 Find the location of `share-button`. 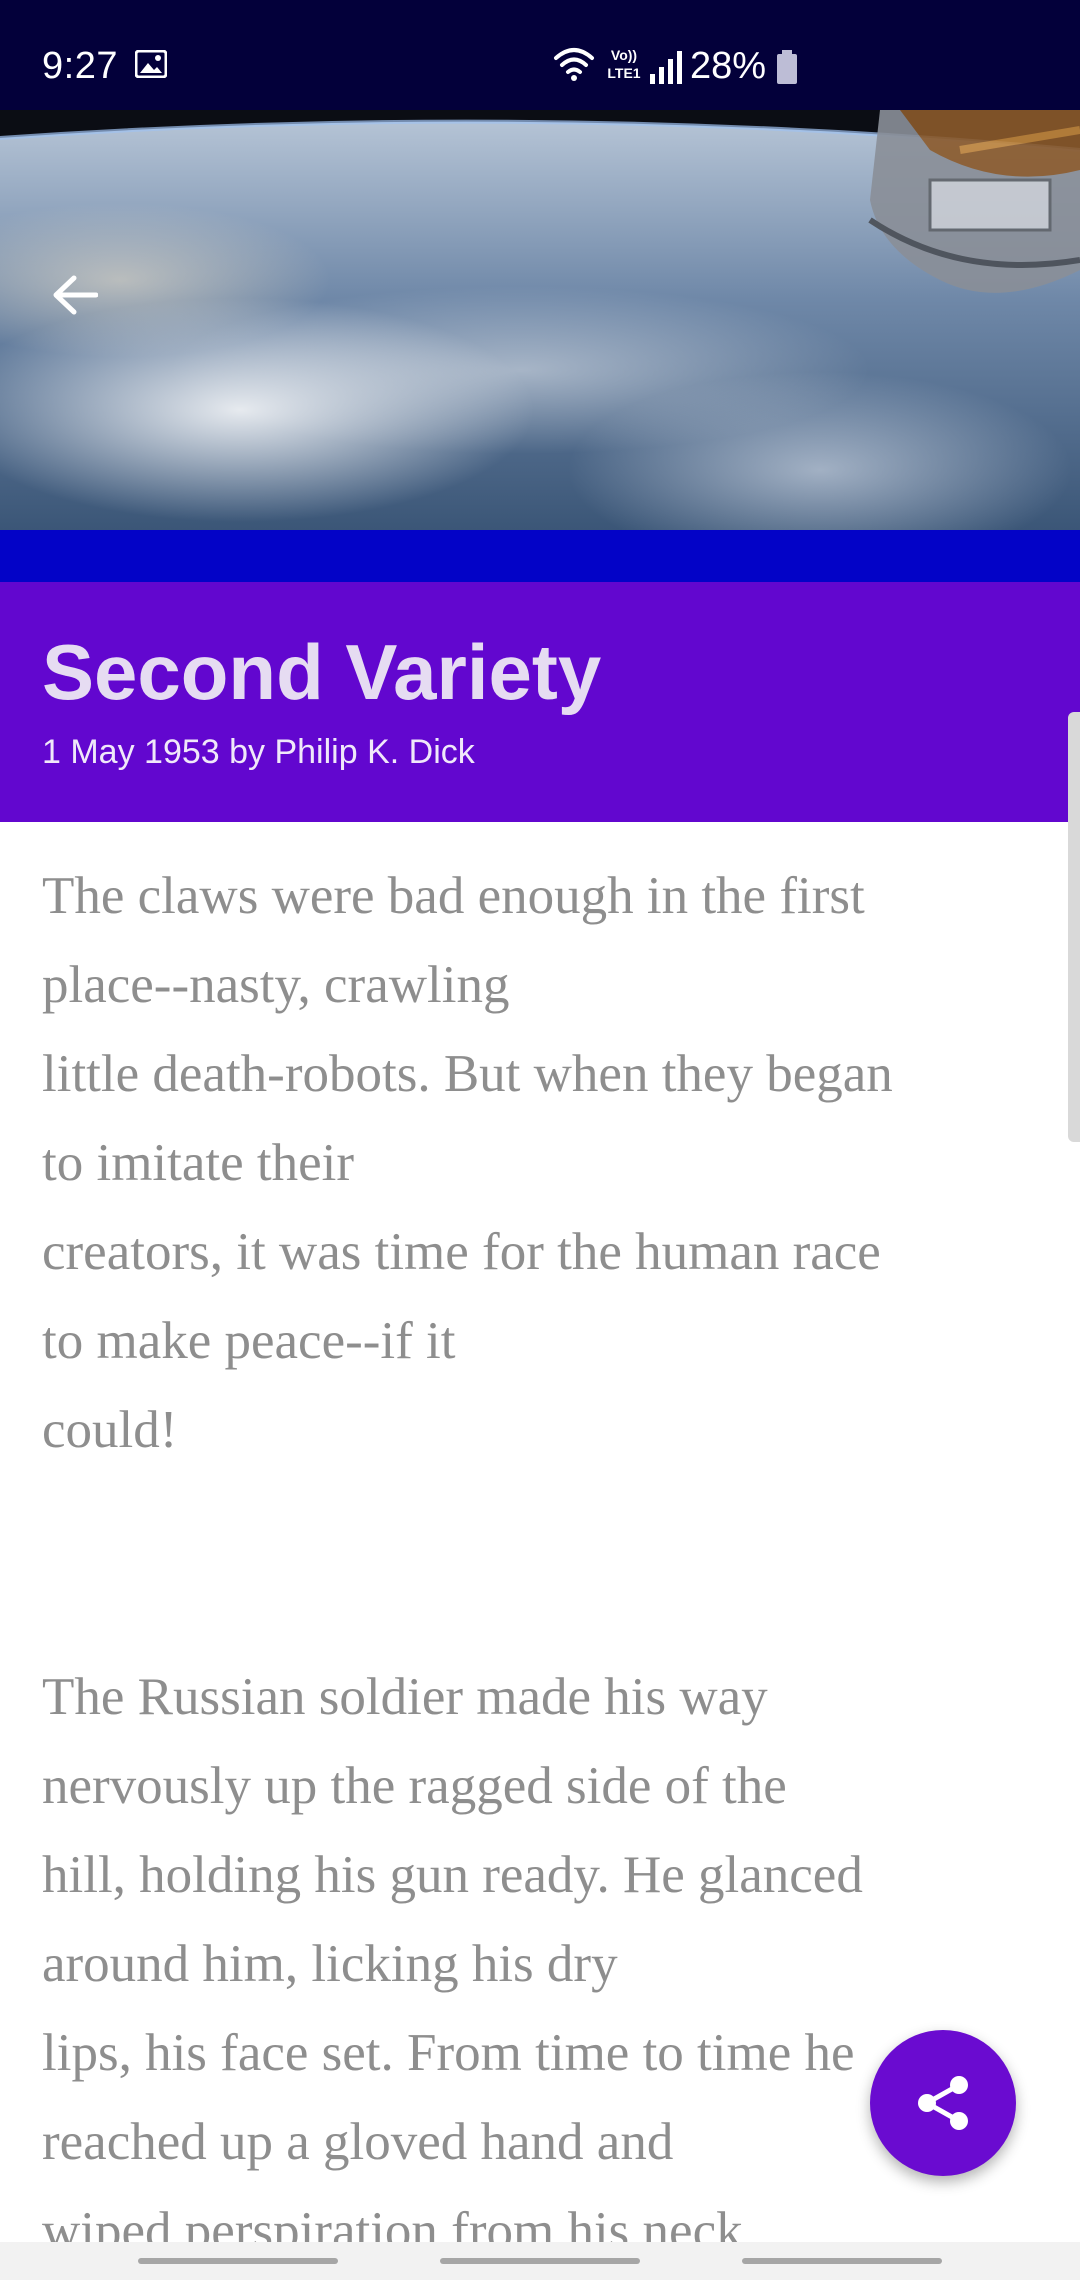

share-button is located at coordinates (943, 2103).